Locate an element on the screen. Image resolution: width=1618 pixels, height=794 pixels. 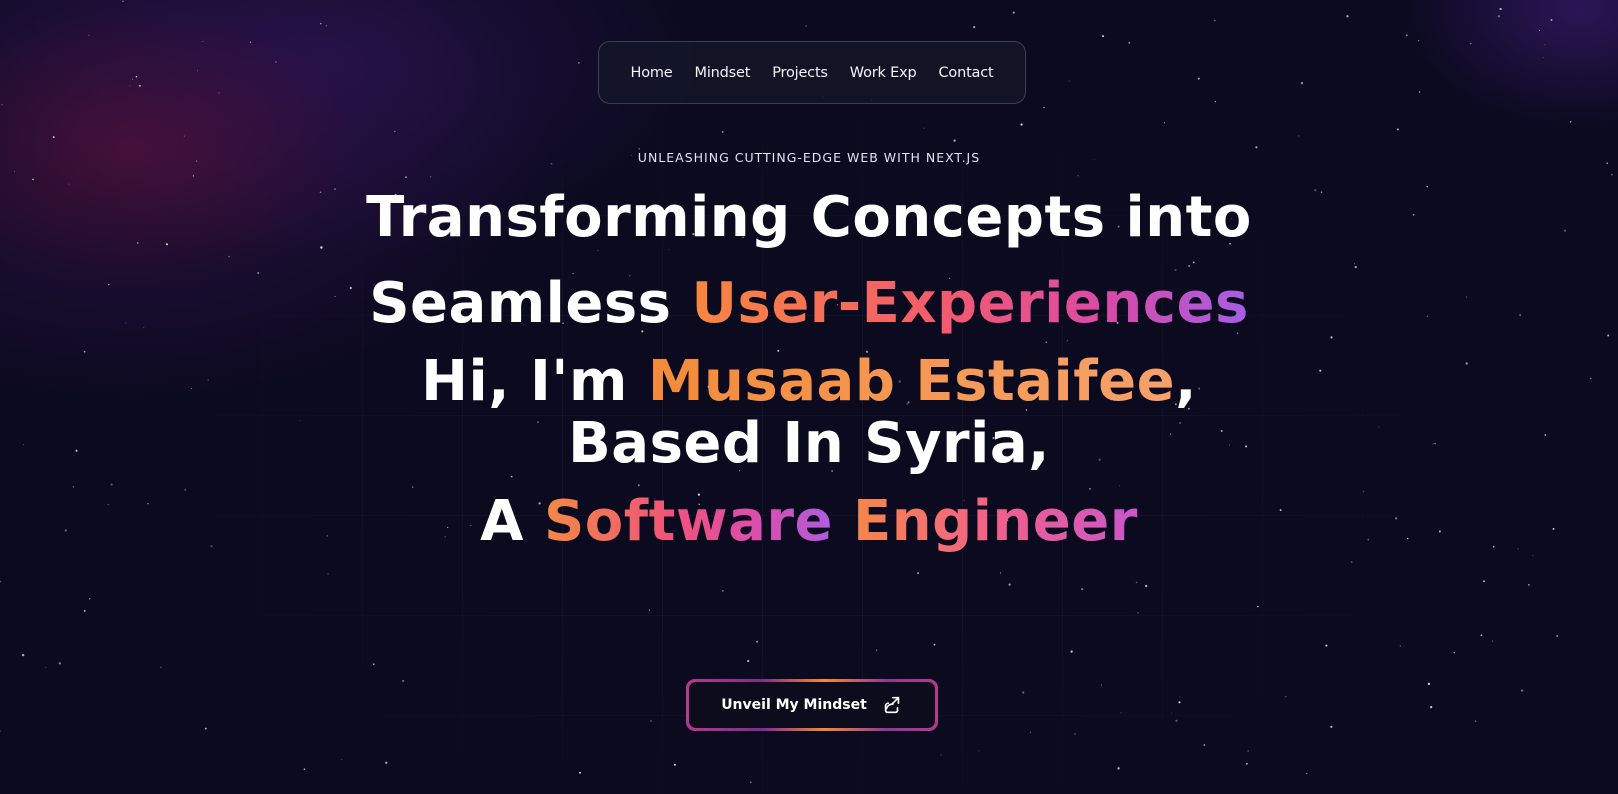
hero-tagline: UNLEASHING CUTTING-EDGE WEB WITH NEXT.JS is located at coordinates (809, 157).